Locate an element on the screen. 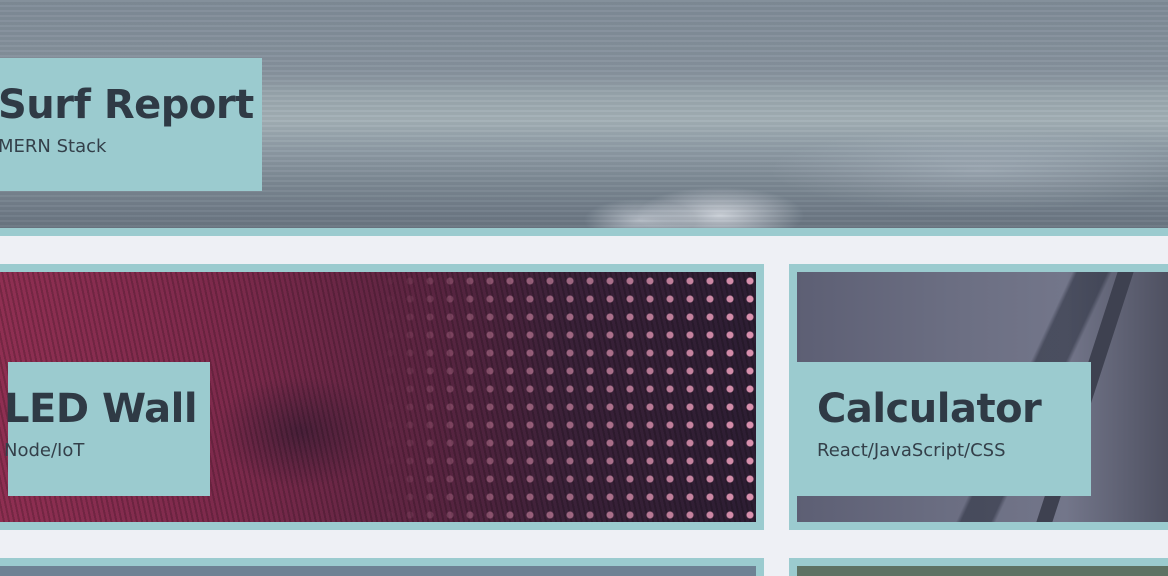  project-card-partial-left is located at coordinates (382, 567).